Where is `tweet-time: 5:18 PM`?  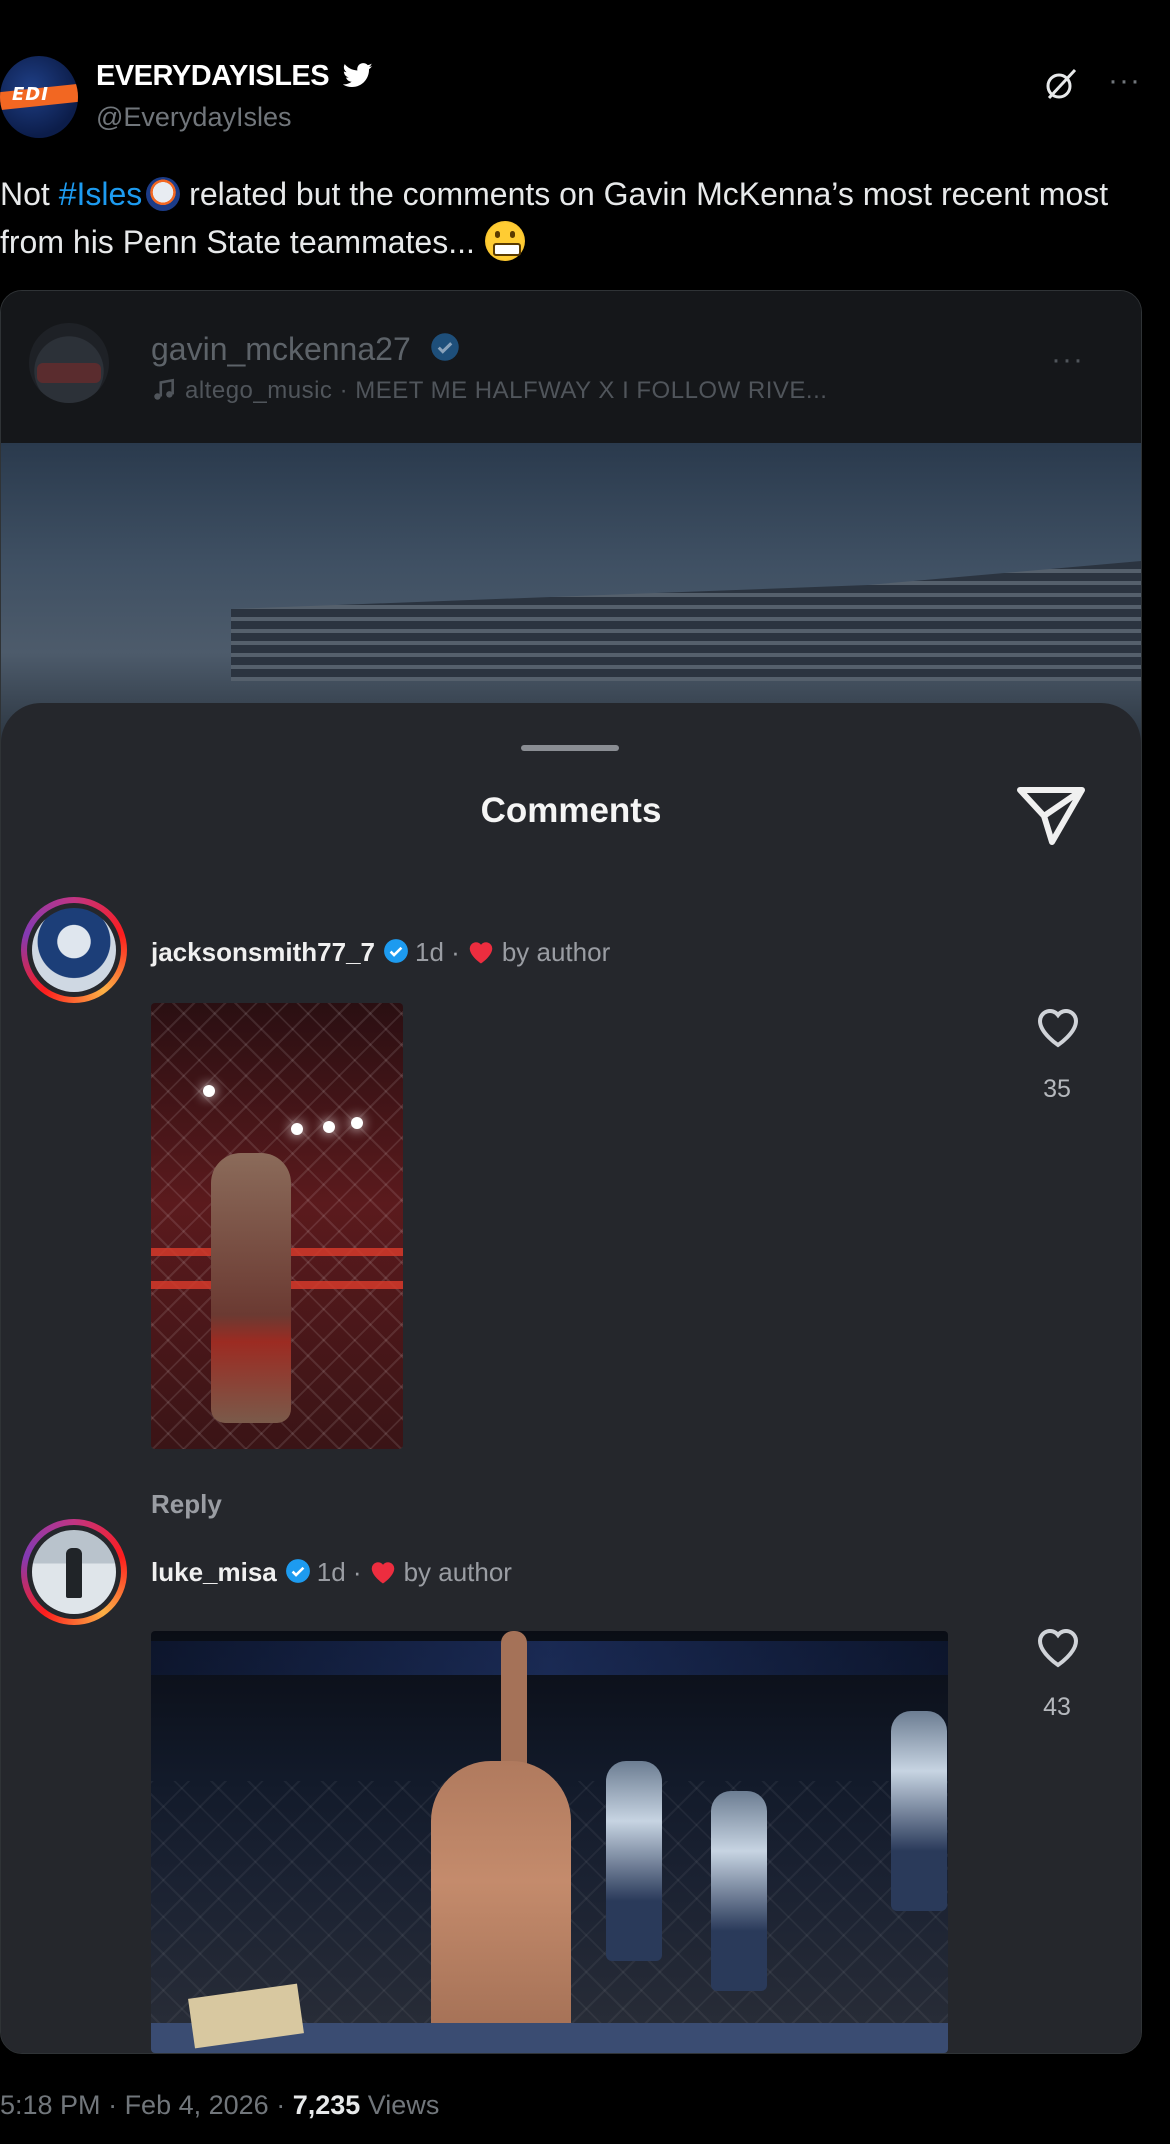 tweet-time: 5:18 PM is located at coordinates (50, 2105).